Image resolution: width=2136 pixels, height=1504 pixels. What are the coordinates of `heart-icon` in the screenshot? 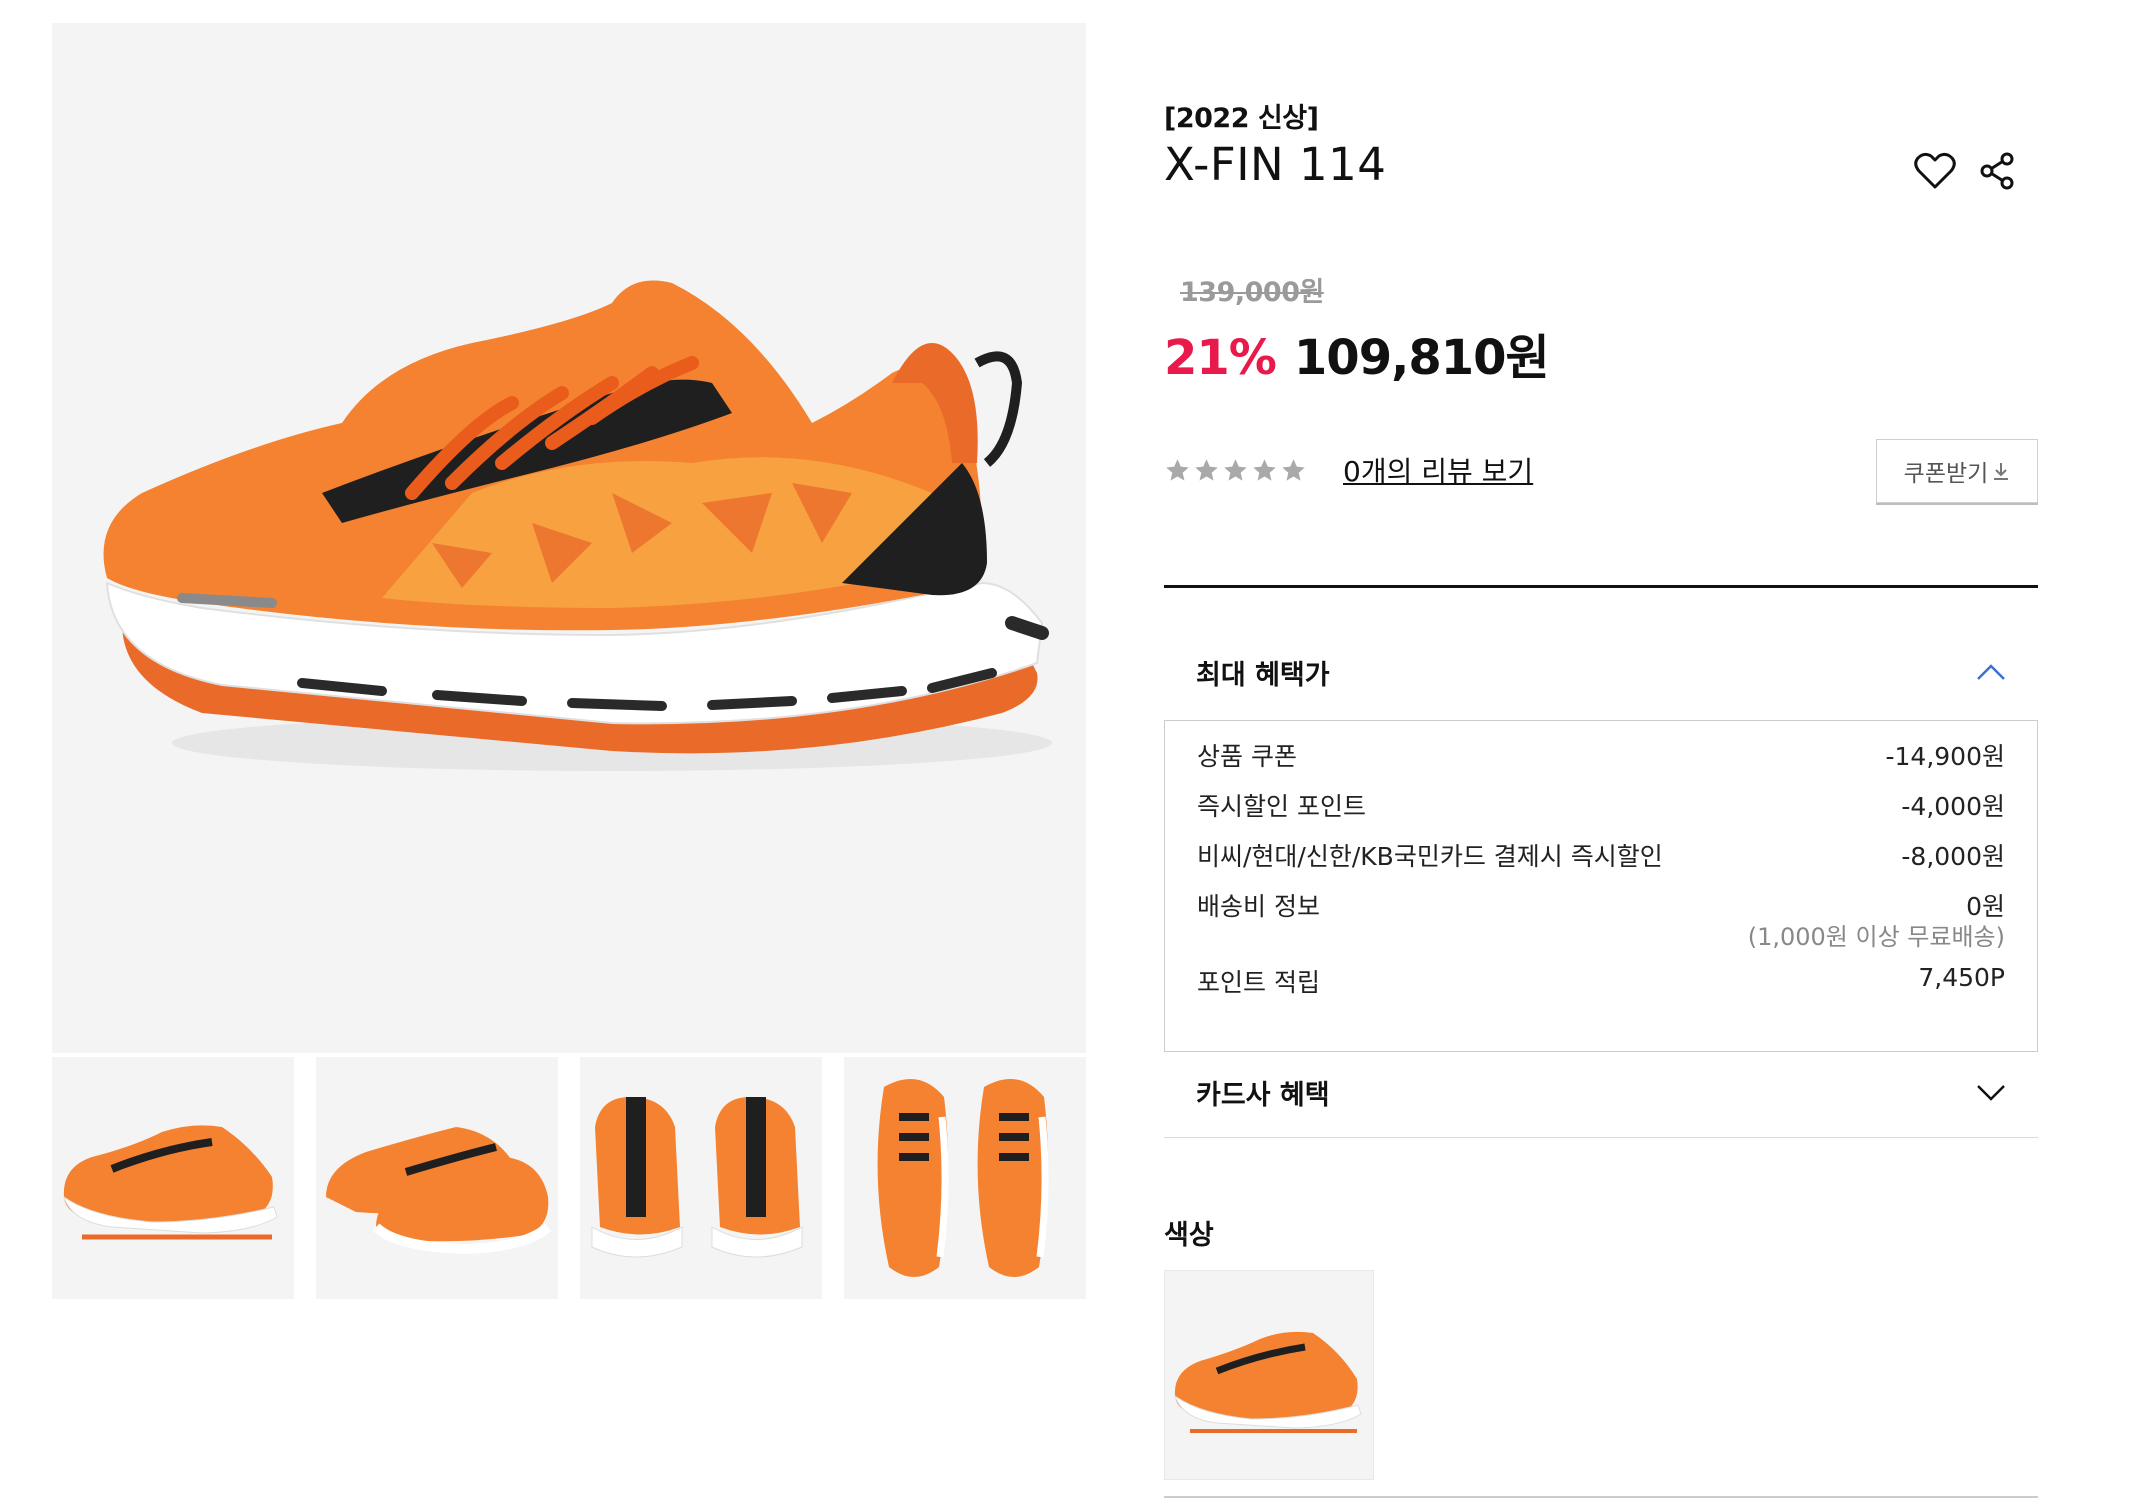 It's located at (1935, 170).